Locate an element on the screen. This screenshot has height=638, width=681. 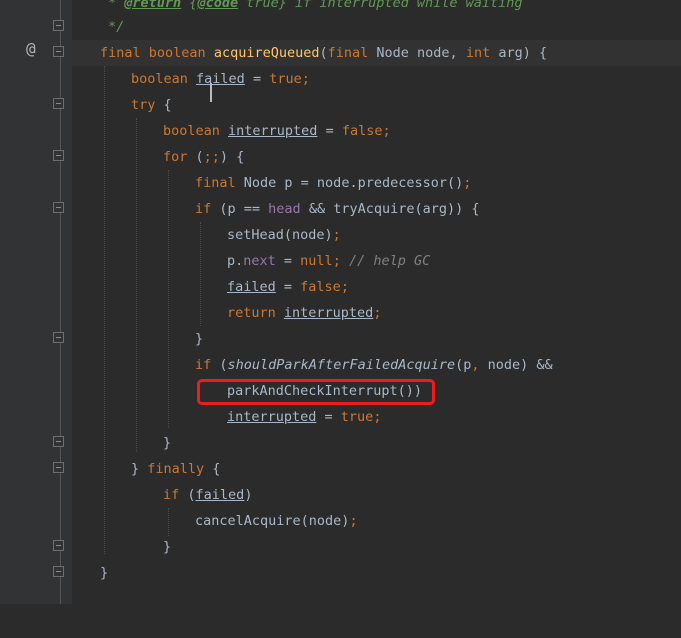
code-line: if (failed) is located at coordinates (208, 495).